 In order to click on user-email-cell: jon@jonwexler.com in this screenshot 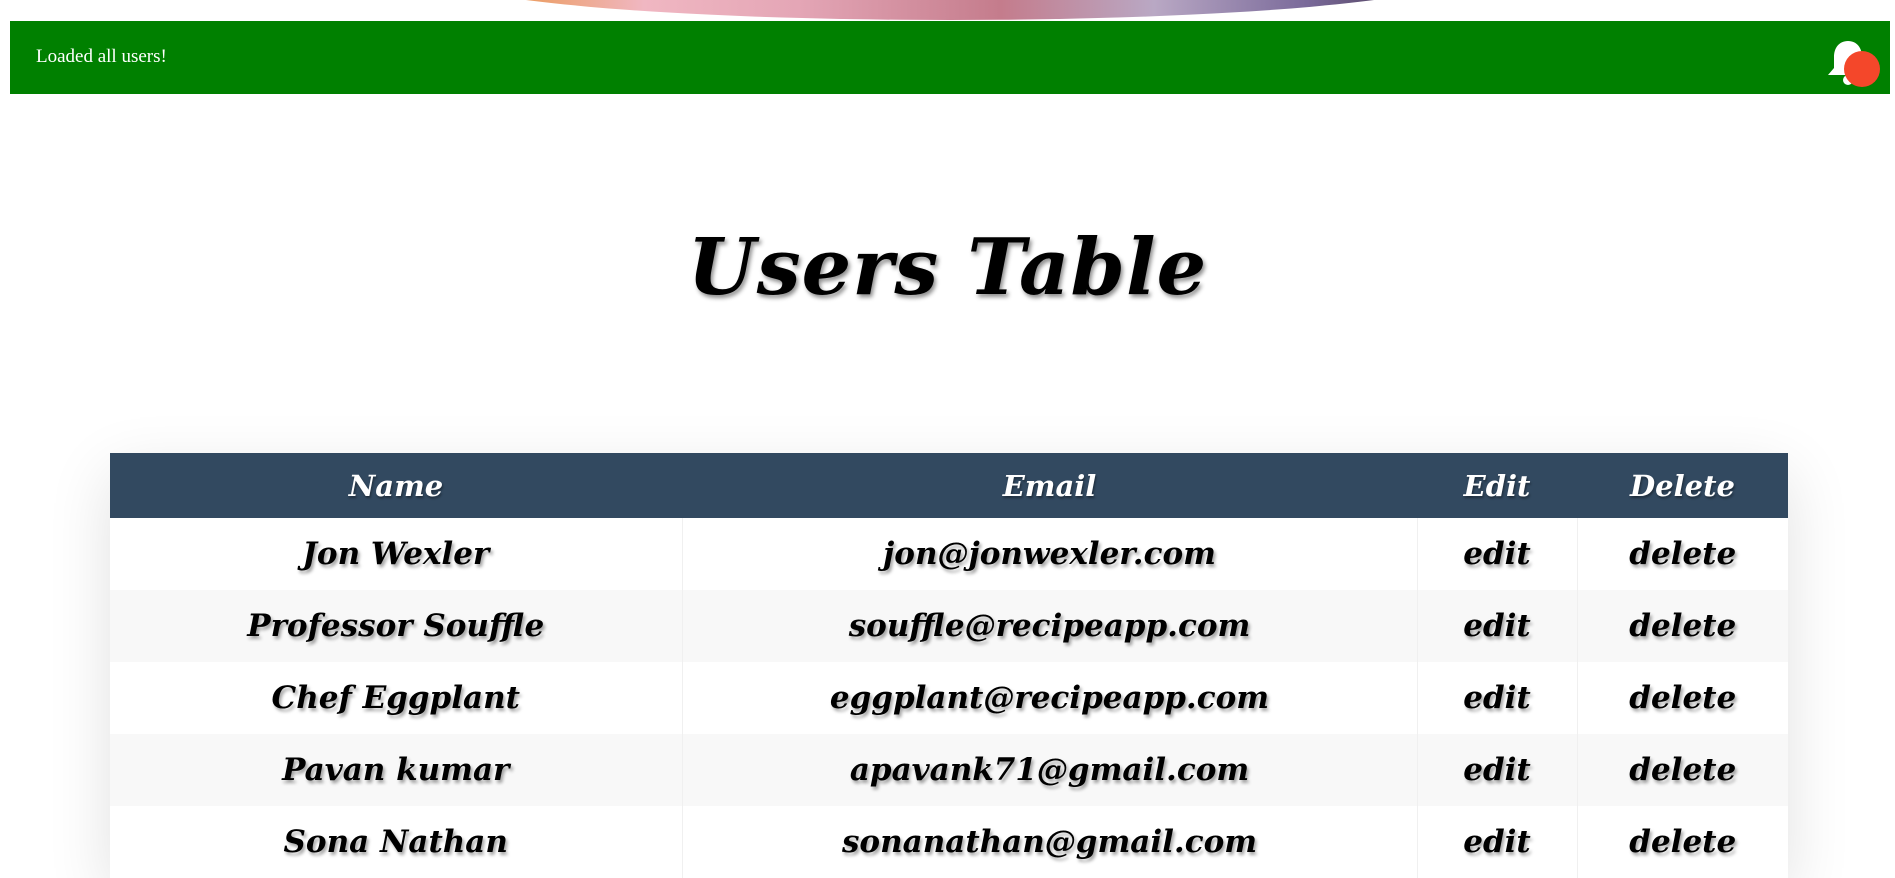, I will do `click(1050, 554)`.